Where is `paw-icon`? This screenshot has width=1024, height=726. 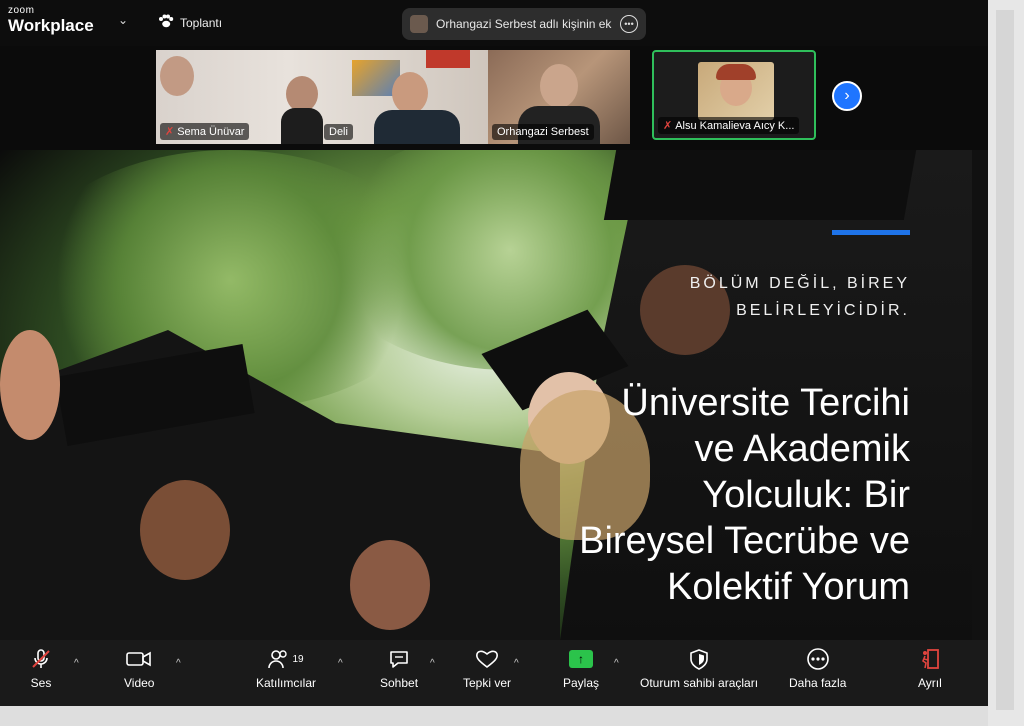 paw-icon is located at coordinates (166, 22).